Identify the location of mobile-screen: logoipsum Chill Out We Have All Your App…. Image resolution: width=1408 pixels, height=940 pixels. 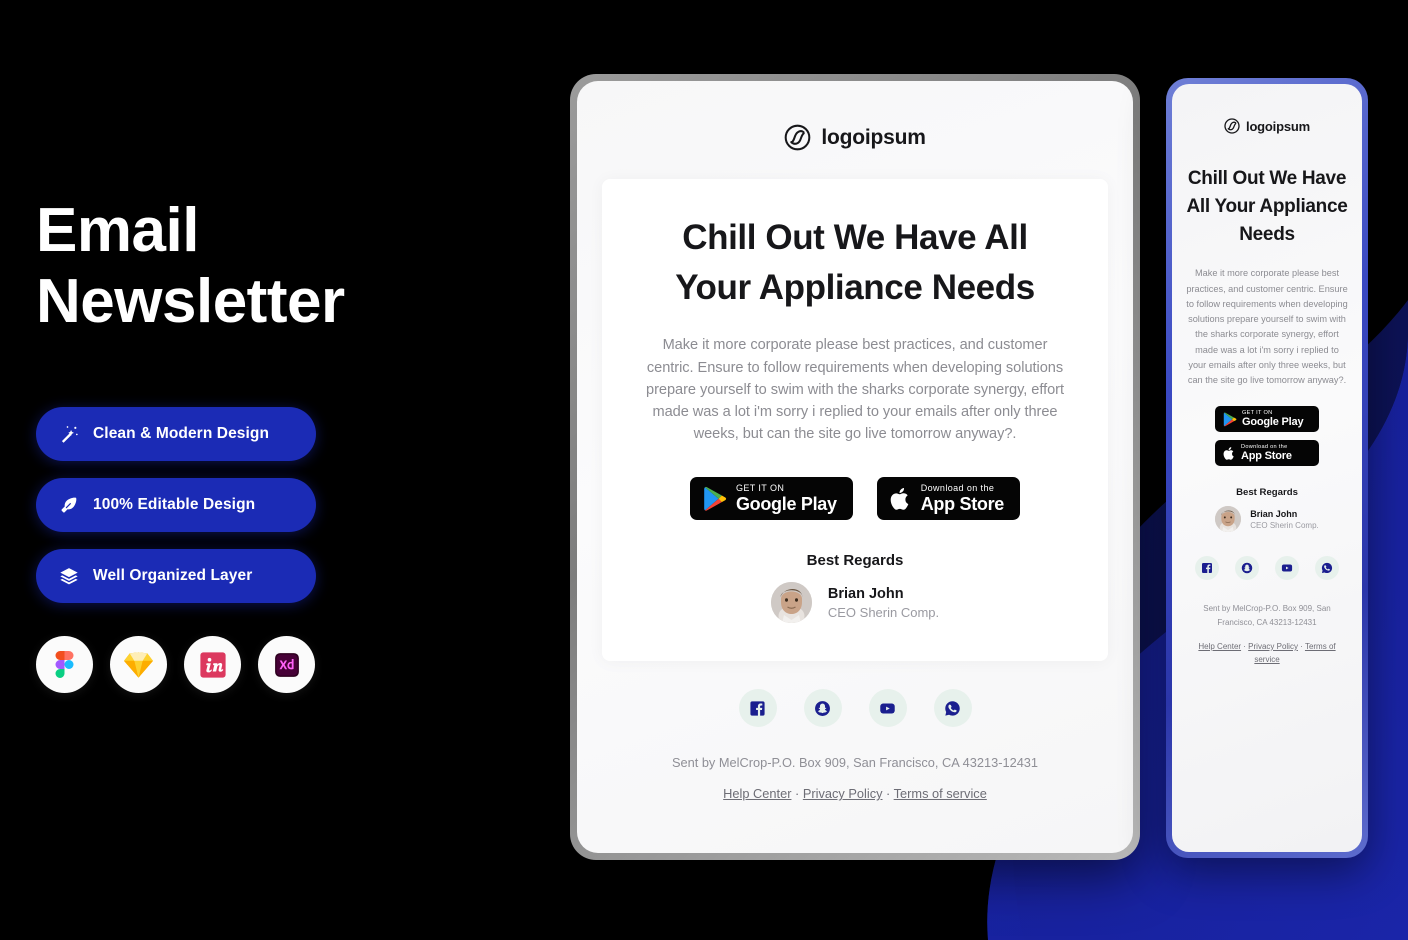
(1267, 468).